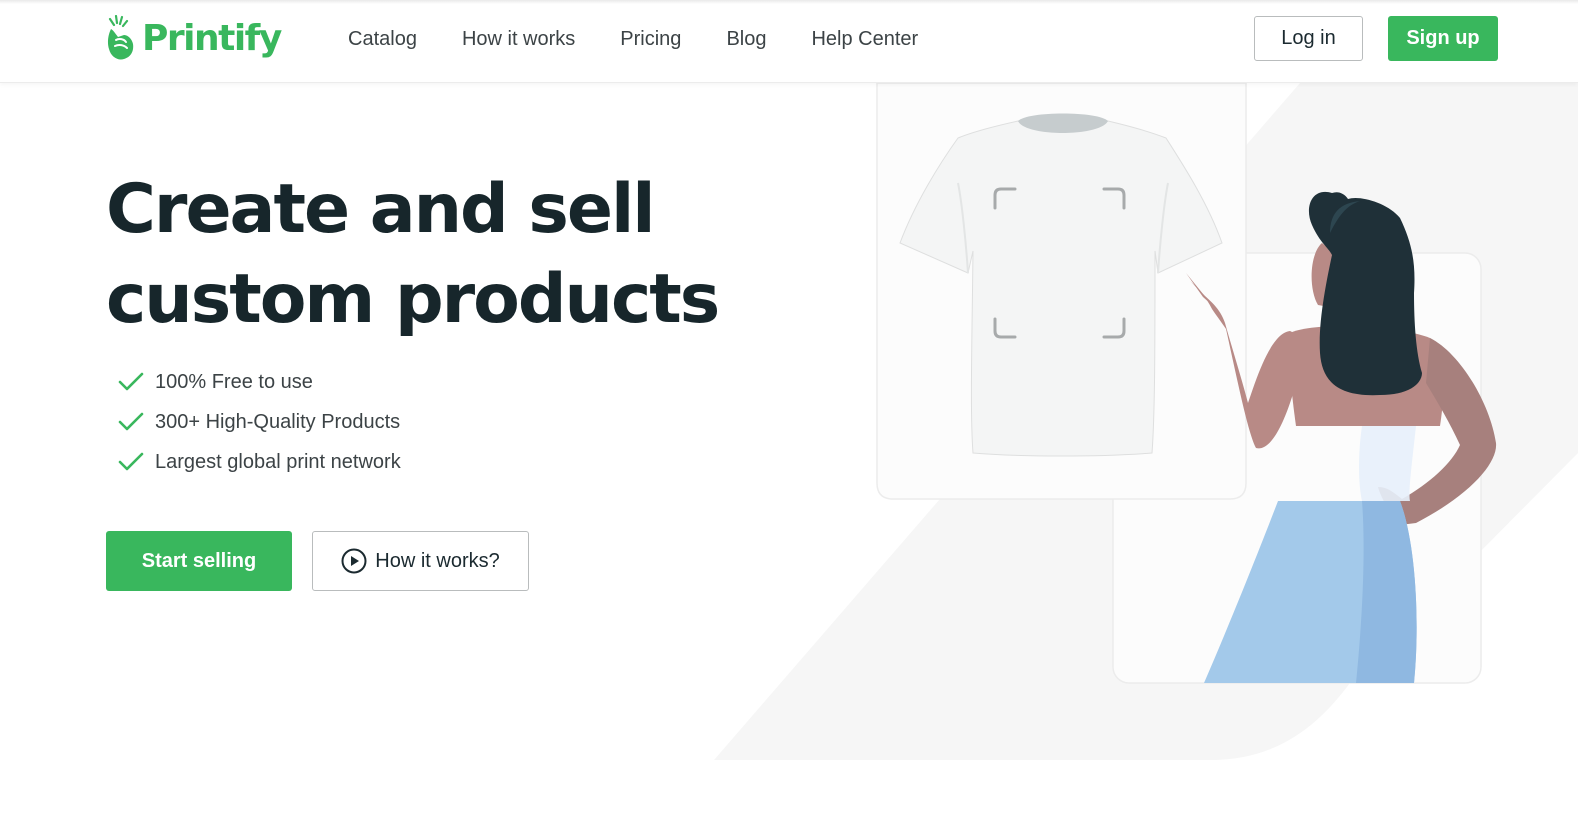 The height and width of the screenshot is (817, 1578). I want to click on printify-hand-logo-icon, so click(120, 37).